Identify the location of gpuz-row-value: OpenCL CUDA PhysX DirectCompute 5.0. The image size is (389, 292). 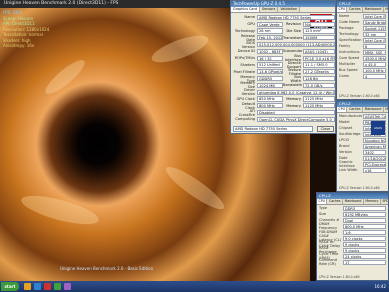
(296, 119).